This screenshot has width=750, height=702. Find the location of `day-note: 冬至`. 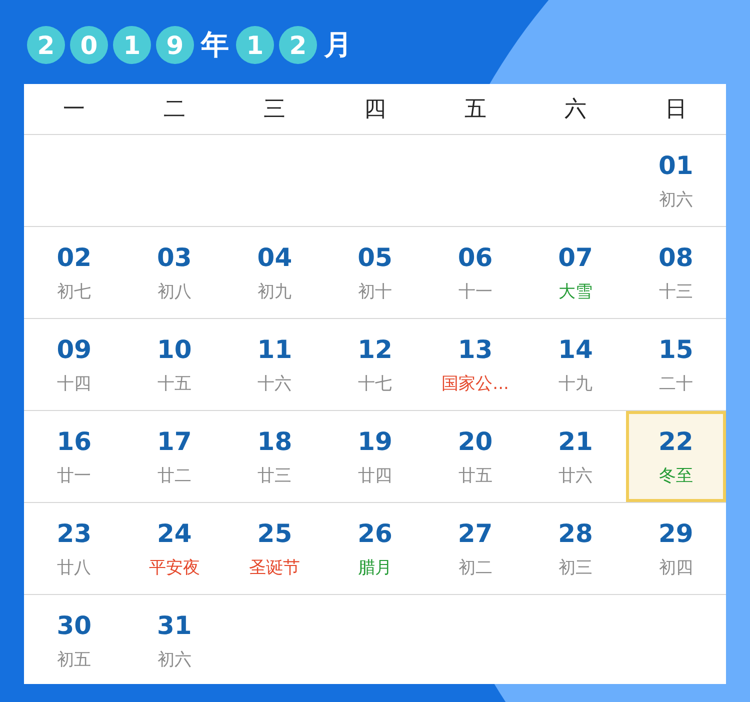

day-note: 冬至 is located at coordinates (675, 475).